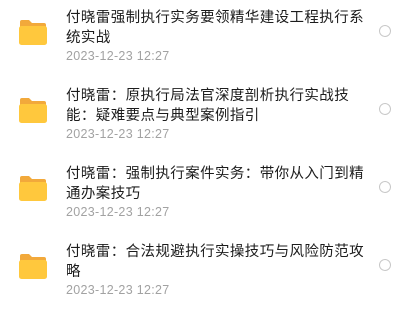  Describe the element at coordinates (208, 106) in the screenshot. I see `folder-title: 付晓雷：原执行局法官深度剖析执行实战技能：疑难要点与典型案例指引` at that location.